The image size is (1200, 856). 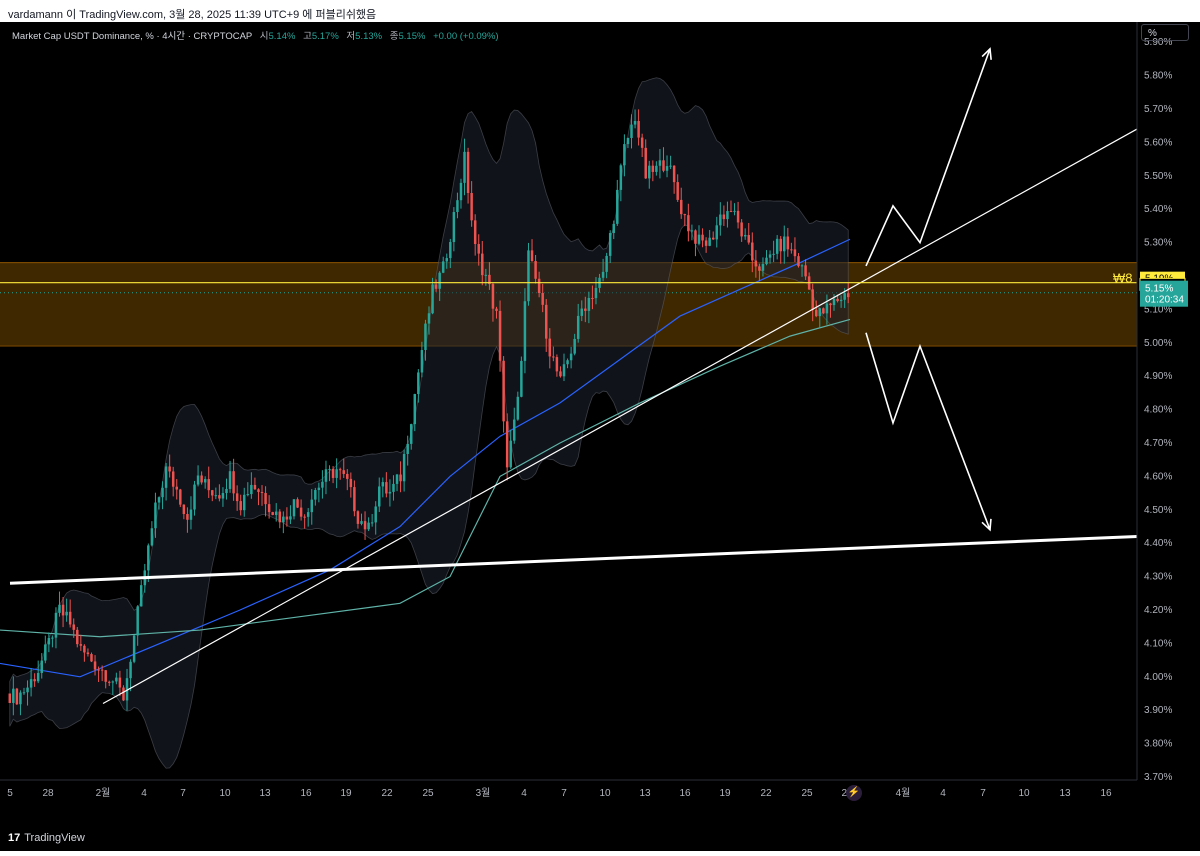 I want to click on time-tick-label: 25, so click(x=428, y=793).